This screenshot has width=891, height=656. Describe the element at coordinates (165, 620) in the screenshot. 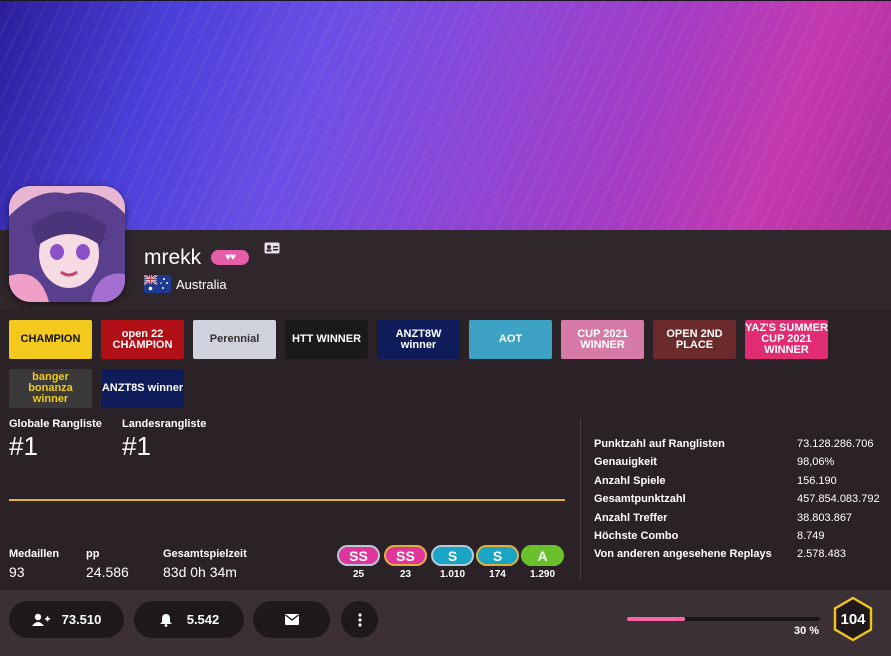

I see `bell-icon` at that location.